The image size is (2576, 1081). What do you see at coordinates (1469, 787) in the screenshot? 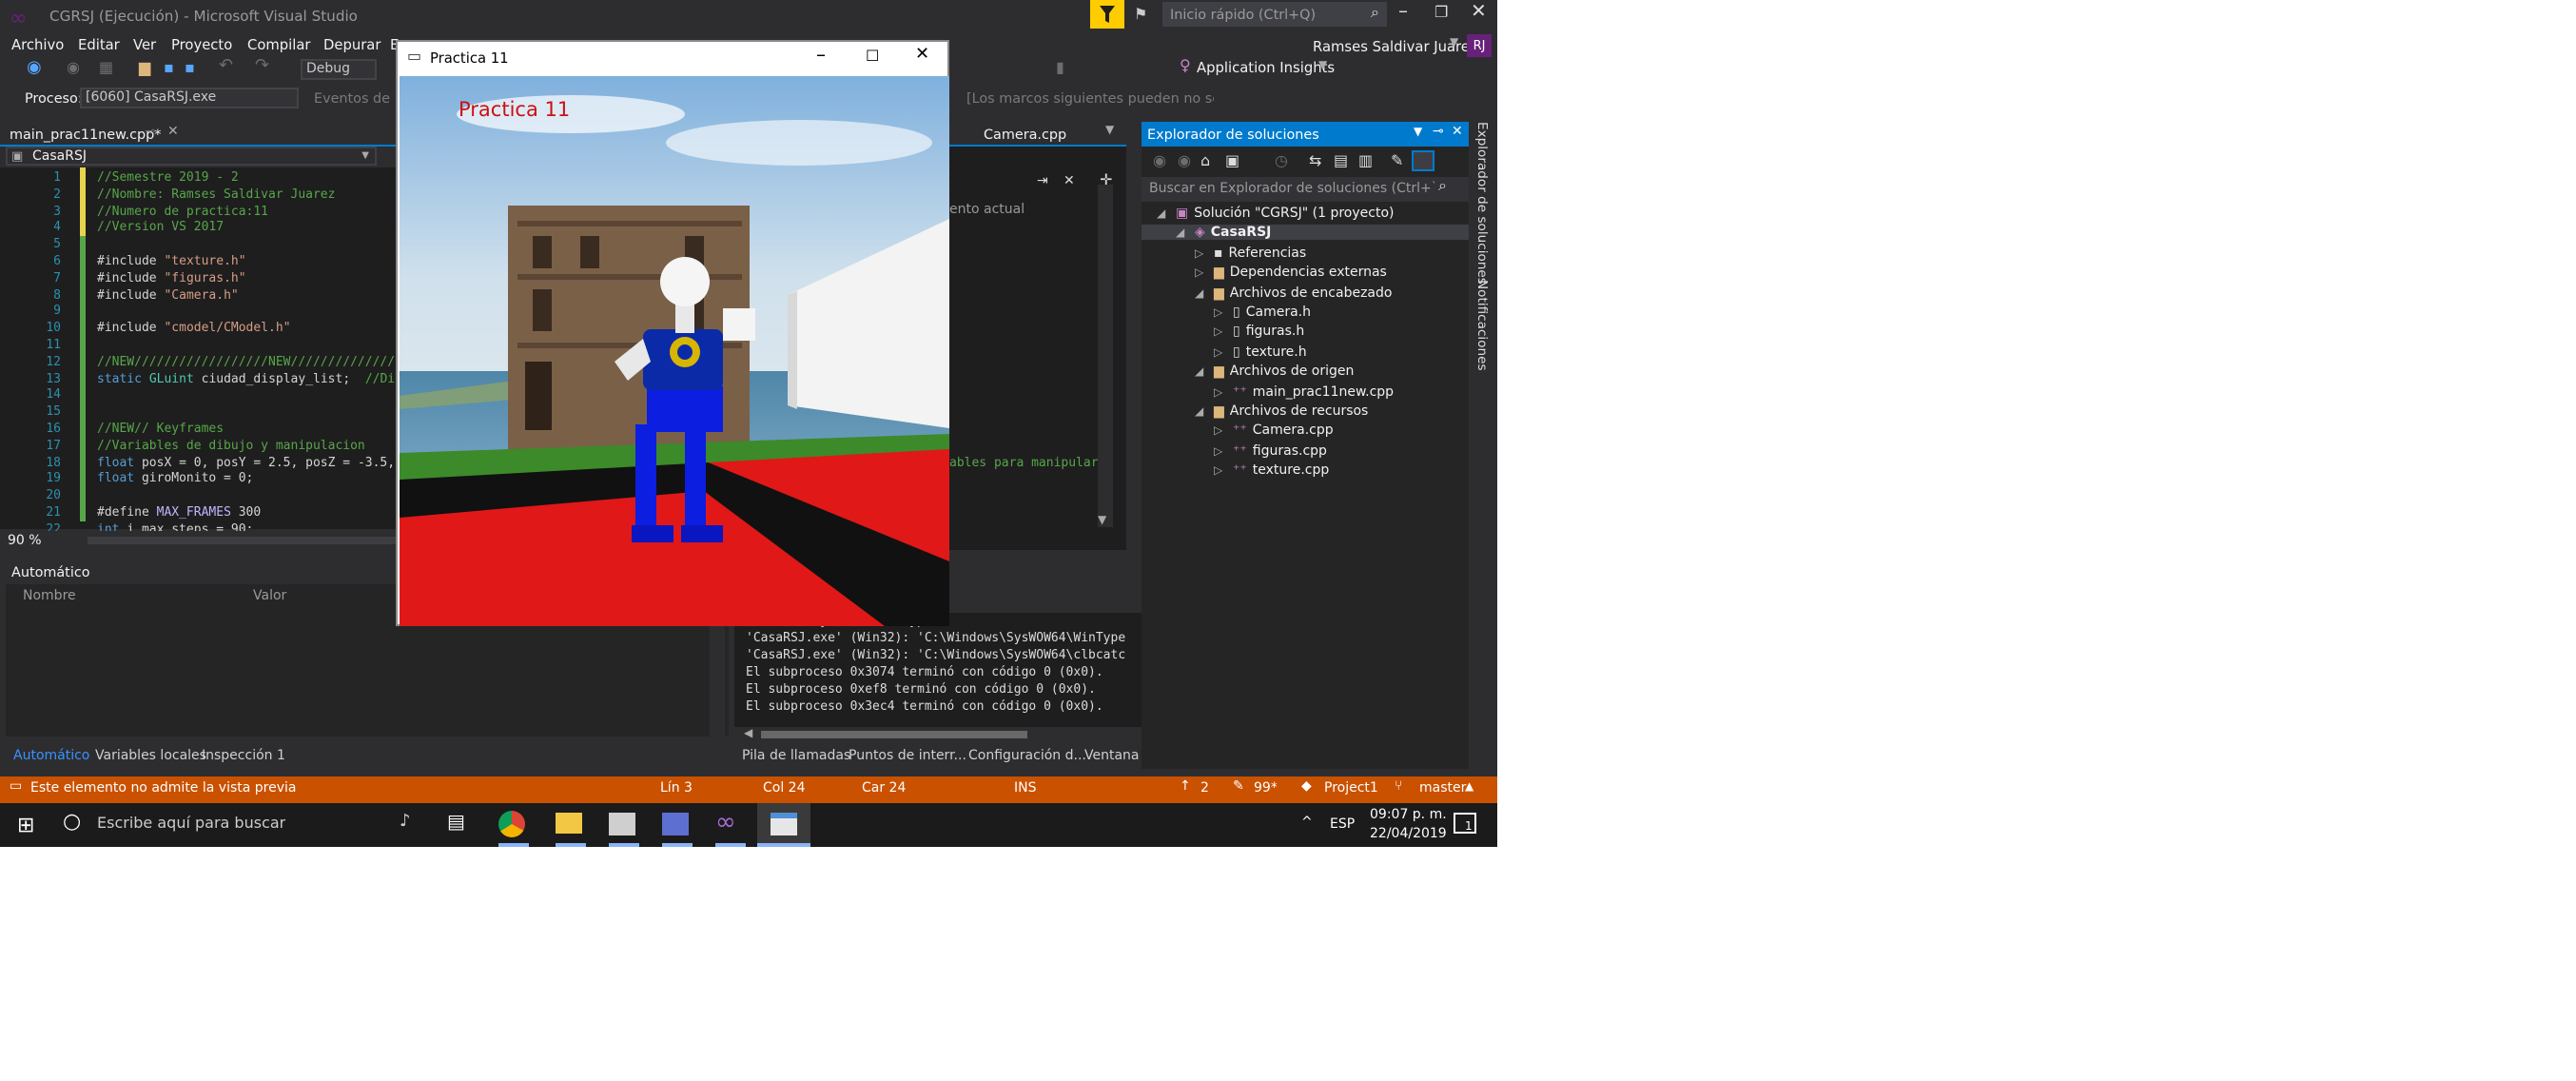
I see `chevron-up-icon: ▲` at bounding box center [1469, 787].